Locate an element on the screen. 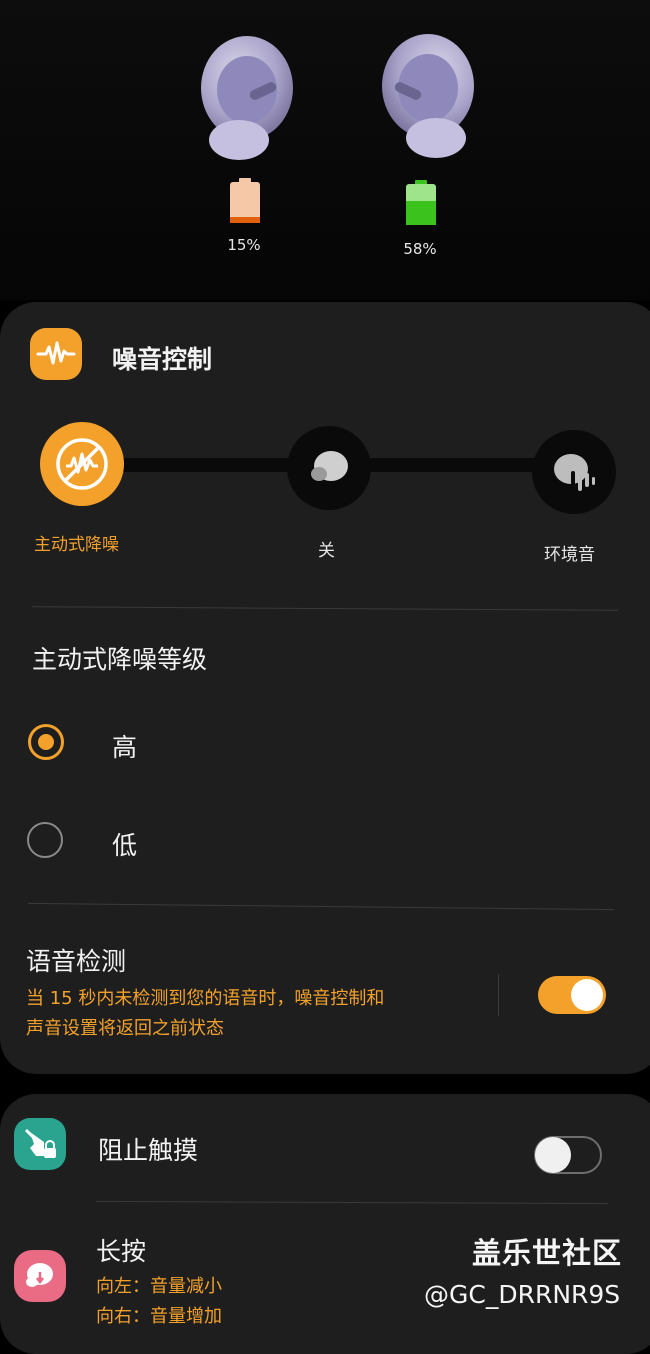 The width and height of the screenshot is (650, 1354). left-earbud-image is located at coordinates (247, 98).